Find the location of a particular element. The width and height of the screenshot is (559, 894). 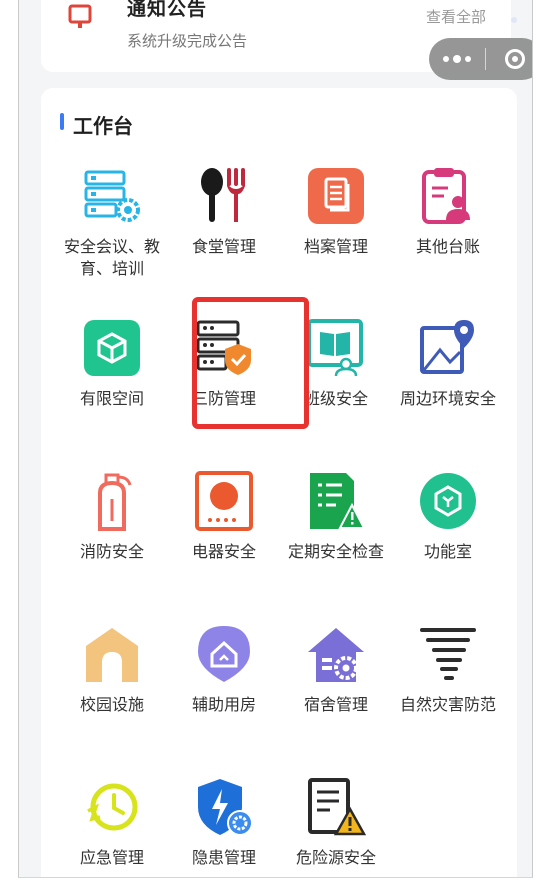

workbench-title: 工作台 is located at coordinates (103, 126).